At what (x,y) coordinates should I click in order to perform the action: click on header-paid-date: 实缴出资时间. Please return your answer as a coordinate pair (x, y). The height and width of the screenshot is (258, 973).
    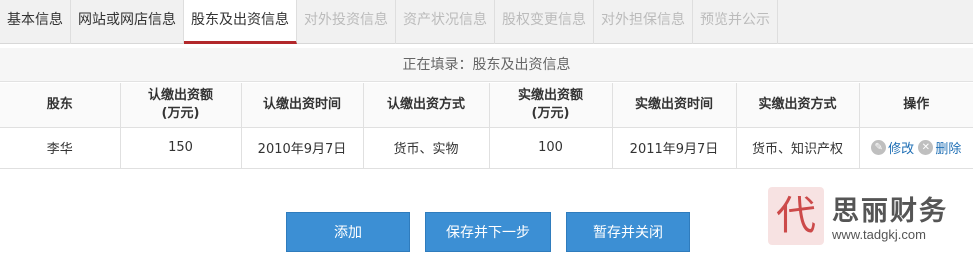
    Looking at the image, I should click on (674, 105).